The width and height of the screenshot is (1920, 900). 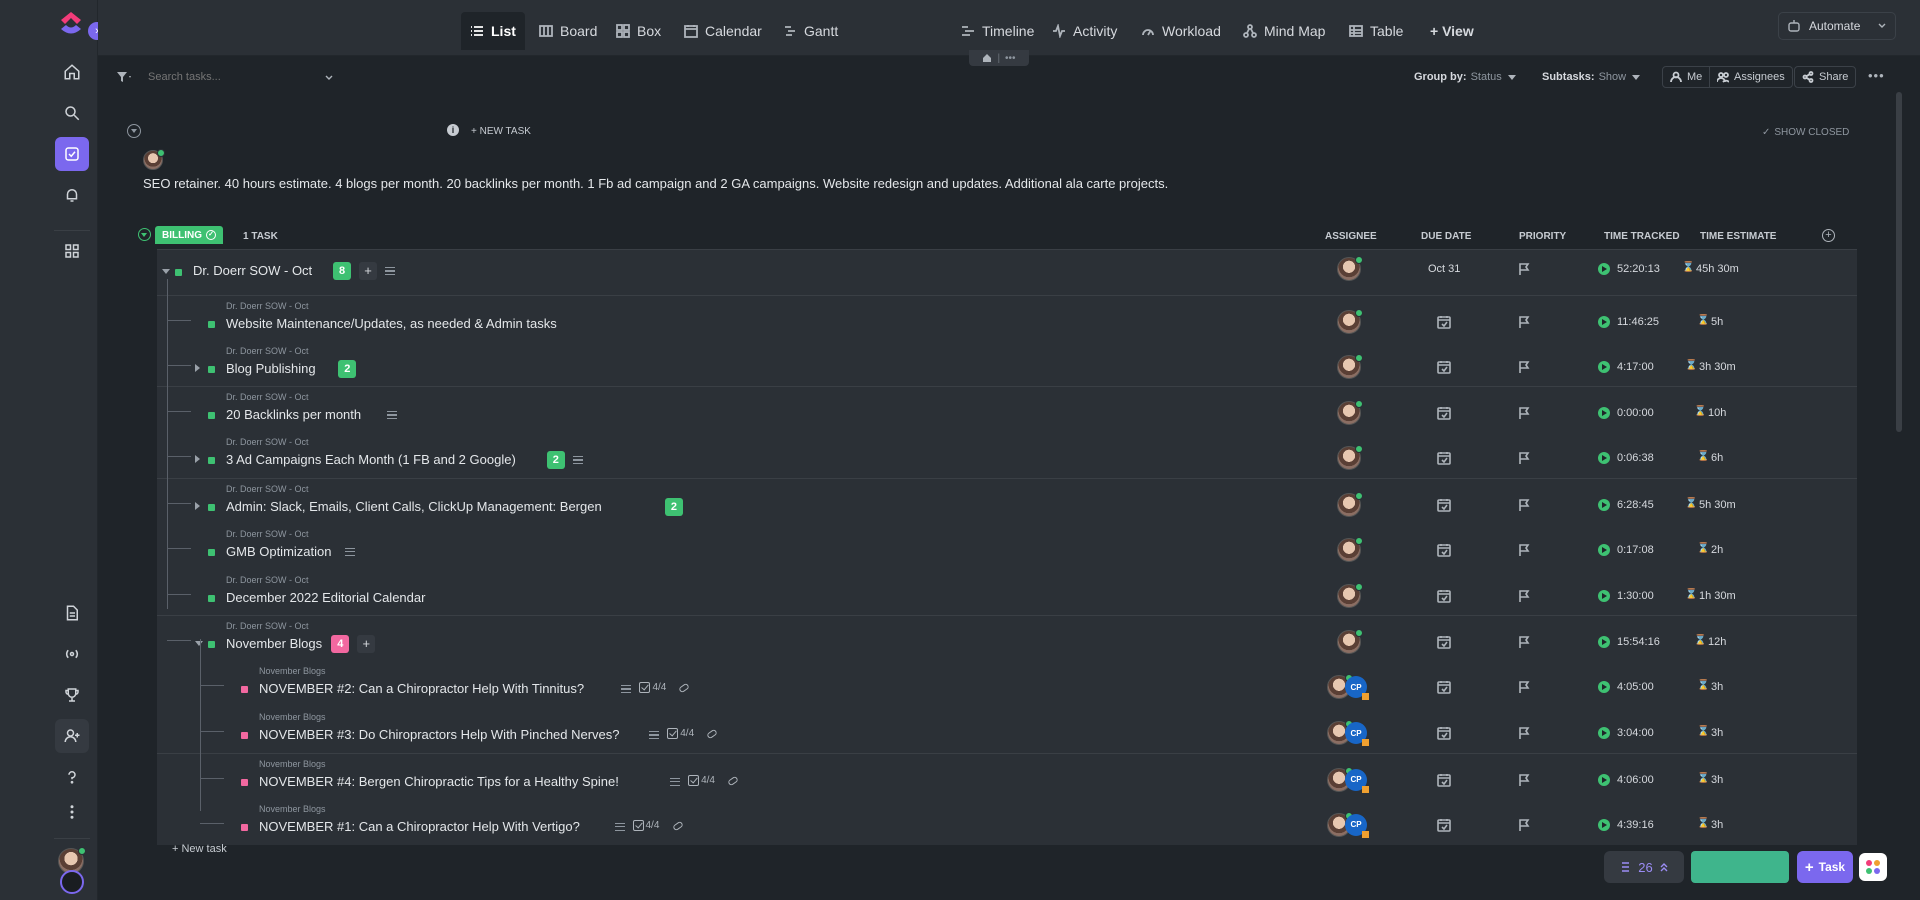 I want to click on time-tracked: 1:30:00, so click(x=1635, y=596).